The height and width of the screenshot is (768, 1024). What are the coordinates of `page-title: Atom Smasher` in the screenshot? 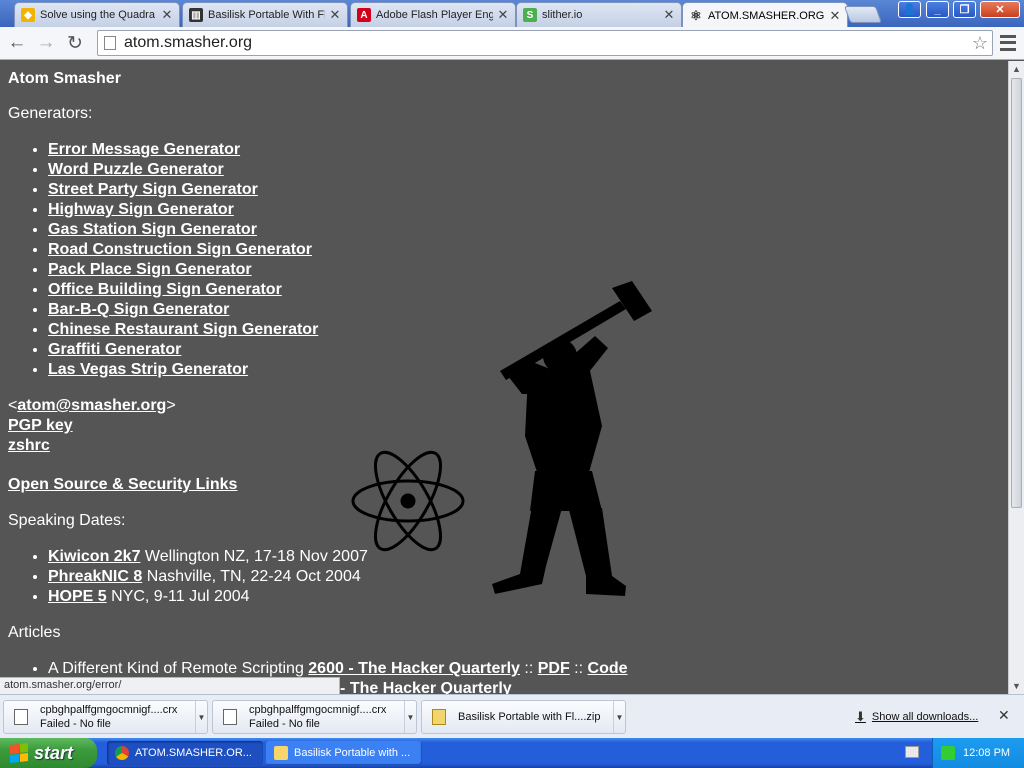 It's located at (64, 78).